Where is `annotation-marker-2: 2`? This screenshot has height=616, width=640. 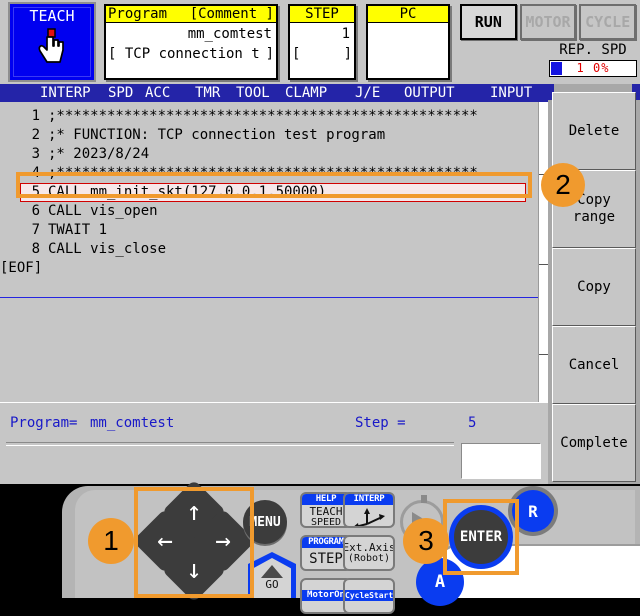 annotation-marker-2: 2 is located at coordinates (563, 185).